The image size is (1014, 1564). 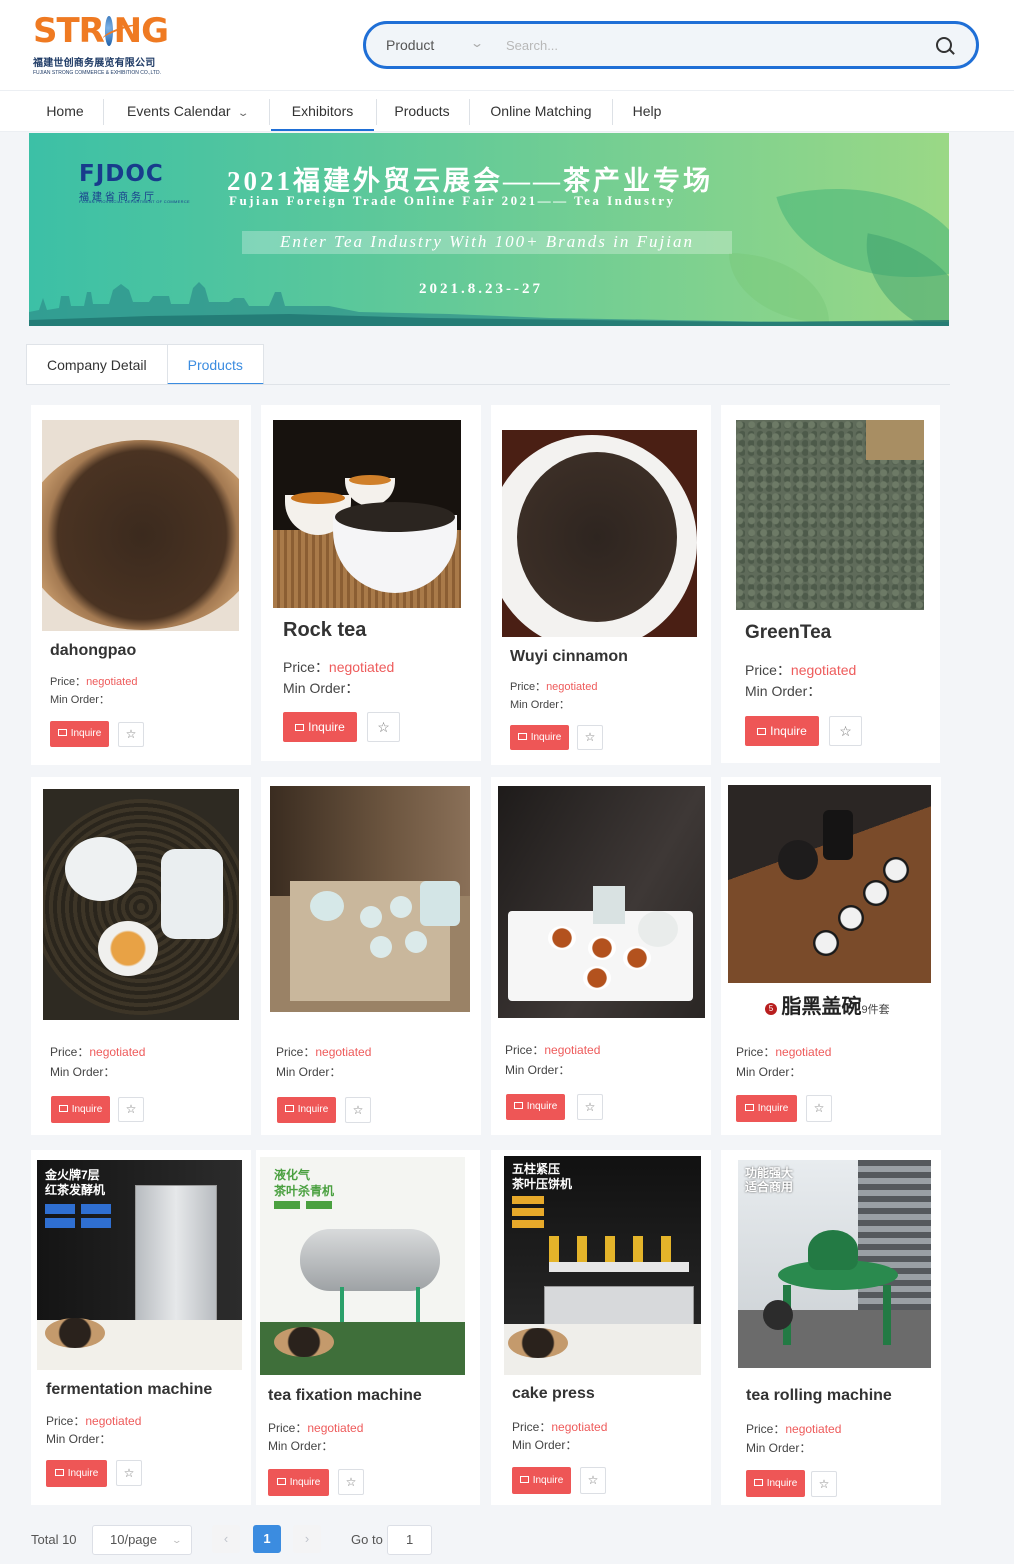 What do you see at coordinates (819, 1396) in the screenshot?
I see `product-name: tea rolling machine` at bounding box center [819, 1396].